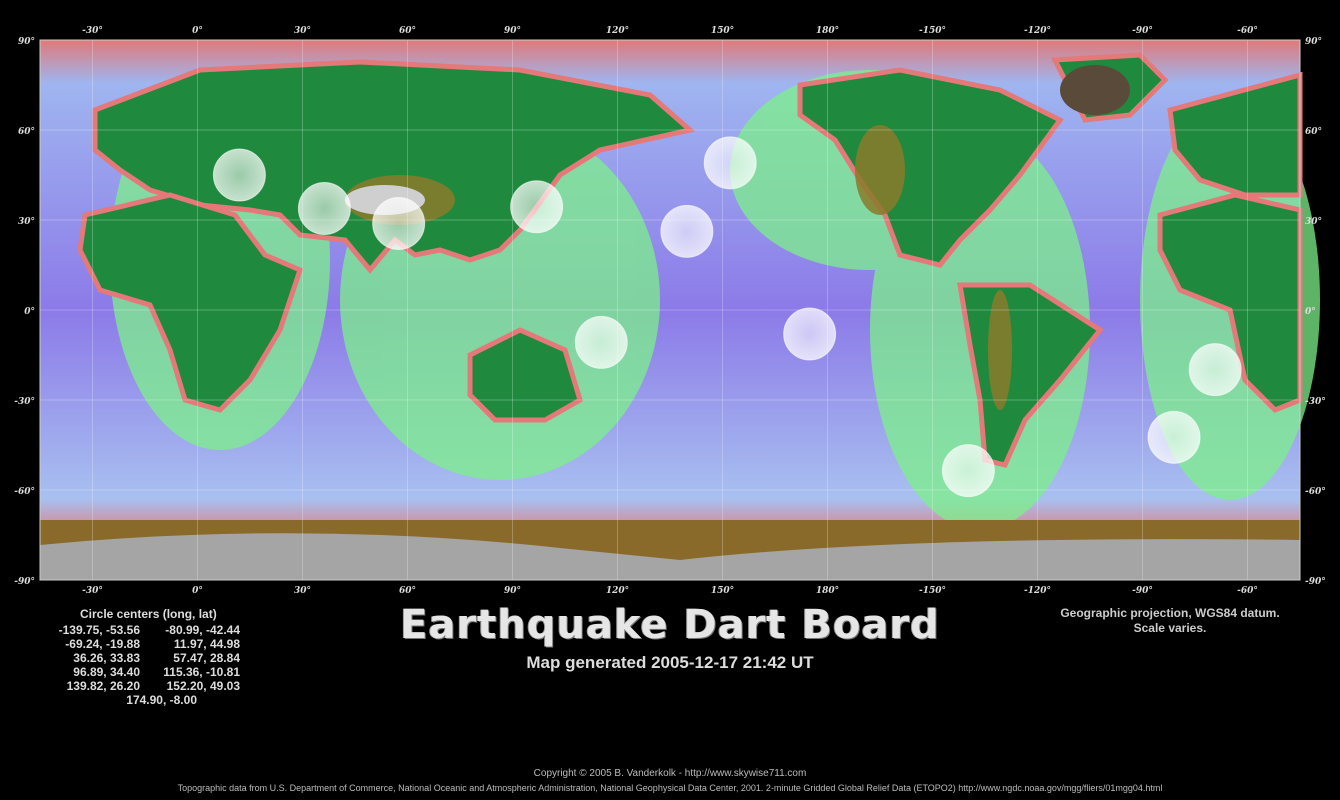  Describe the element at coordinates (160, 686) in the screenshot. I see `cc-row: 139.82, 26.20 152.20, 49.03` at that location.